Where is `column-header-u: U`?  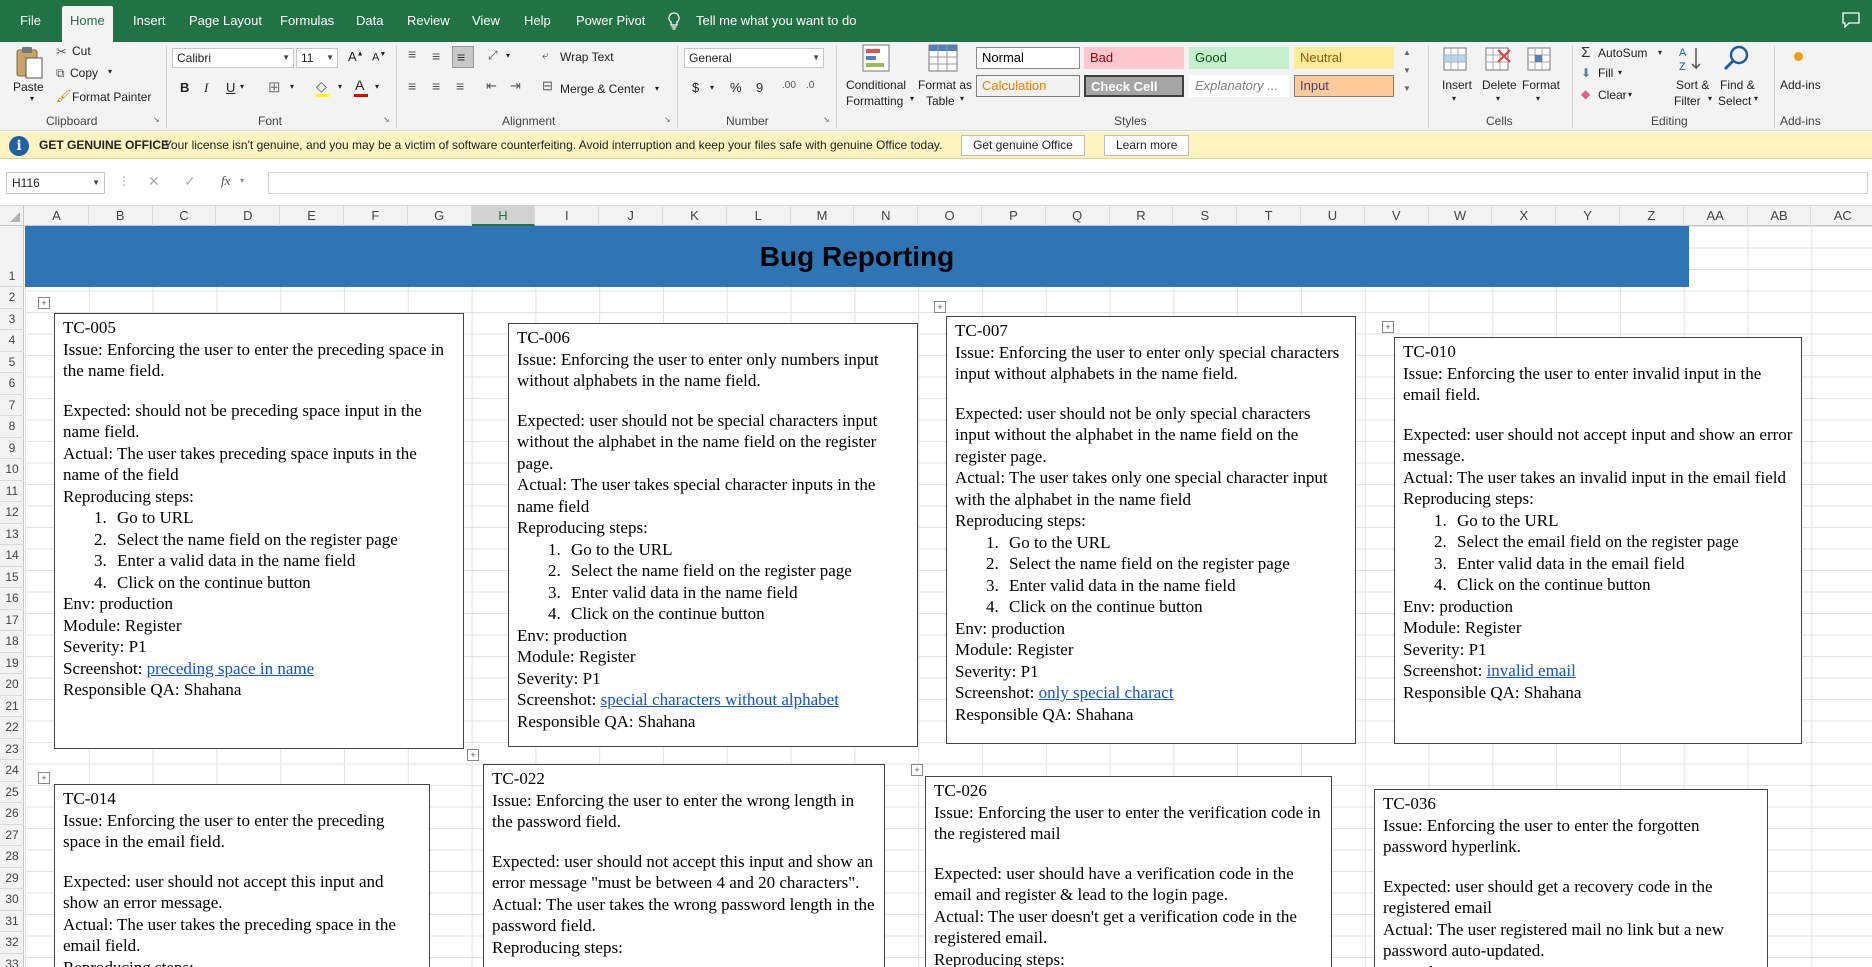
column-header-u: U is located at coordinates (1333, 216).